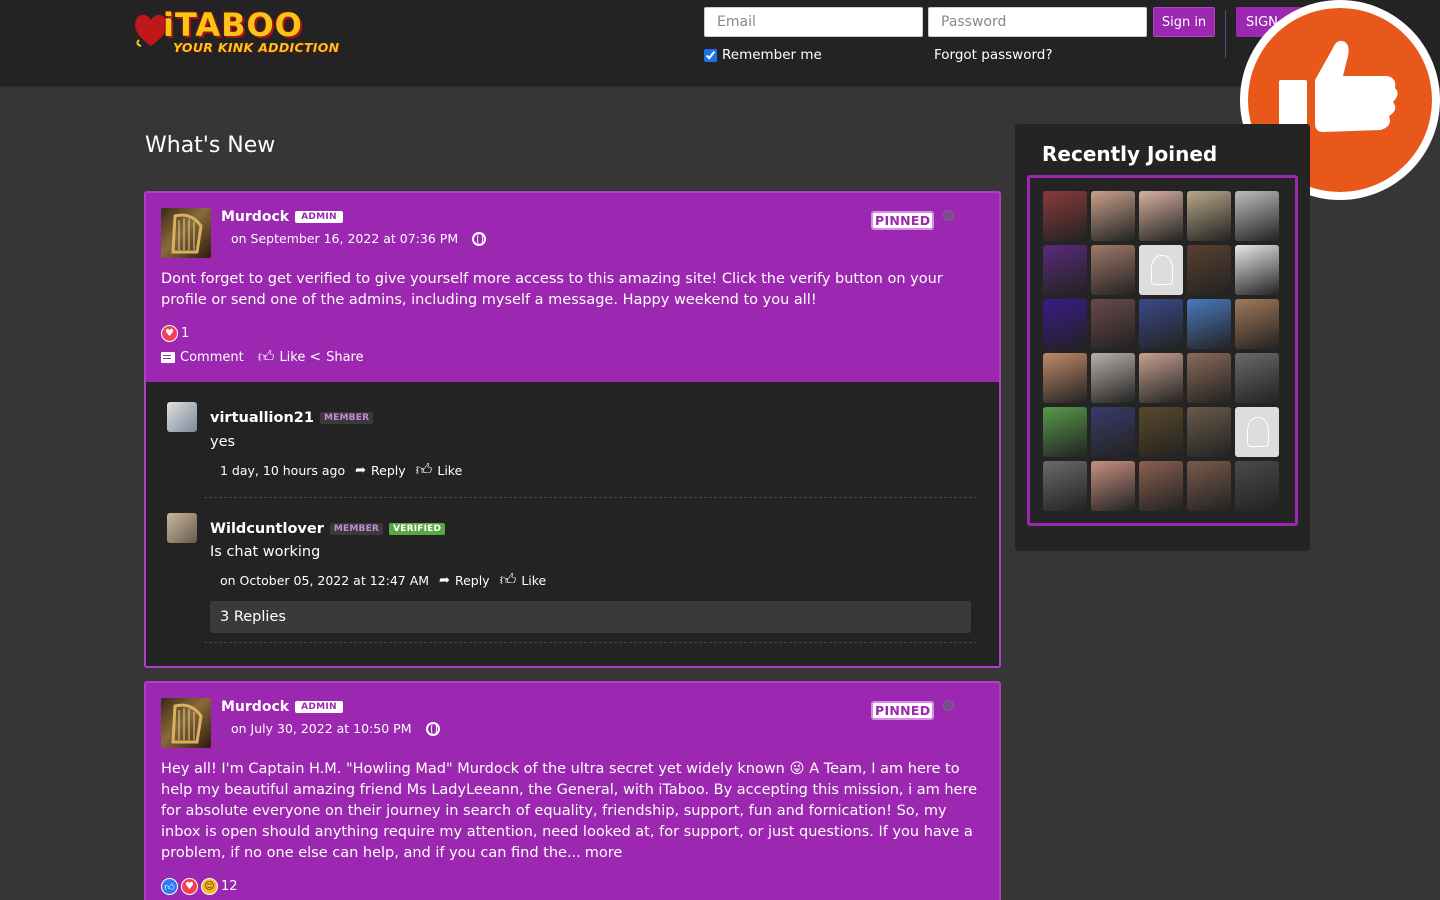 The image size is (1440, 900). What do you see at coordinates (335, 728) in the screenshot?
I see `post-date: on July 30, 2022 at 10:50 PM` at bounding box center [335, 728].